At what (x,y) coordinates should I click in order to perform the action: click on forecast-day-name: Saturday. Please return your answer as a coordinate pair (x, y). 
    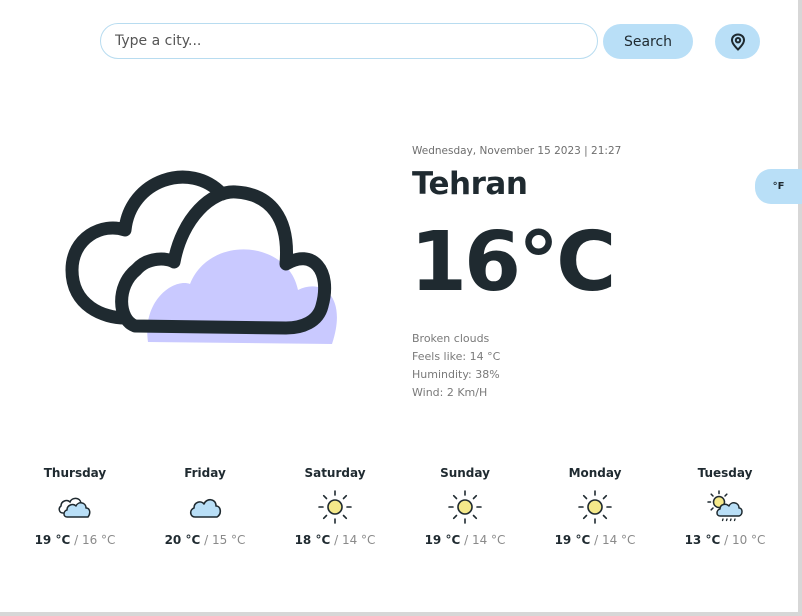
    Looking at the image, I should click on (335, 473).